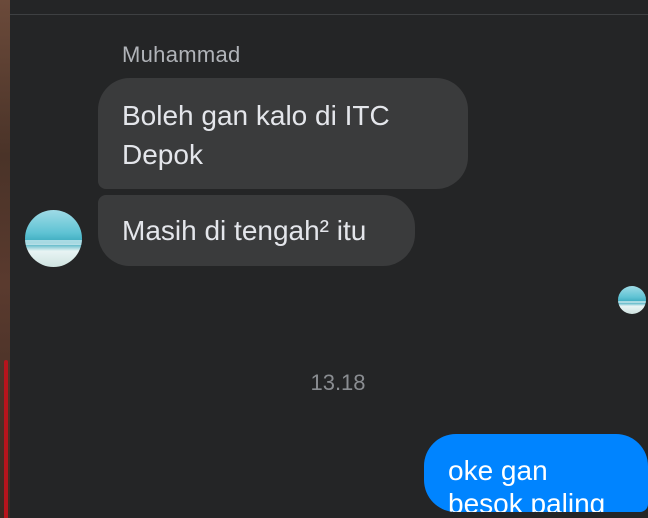 Image resolution: width=648 pixels, height=518 pixels. I want to click on header-divider, so click(329, 7).